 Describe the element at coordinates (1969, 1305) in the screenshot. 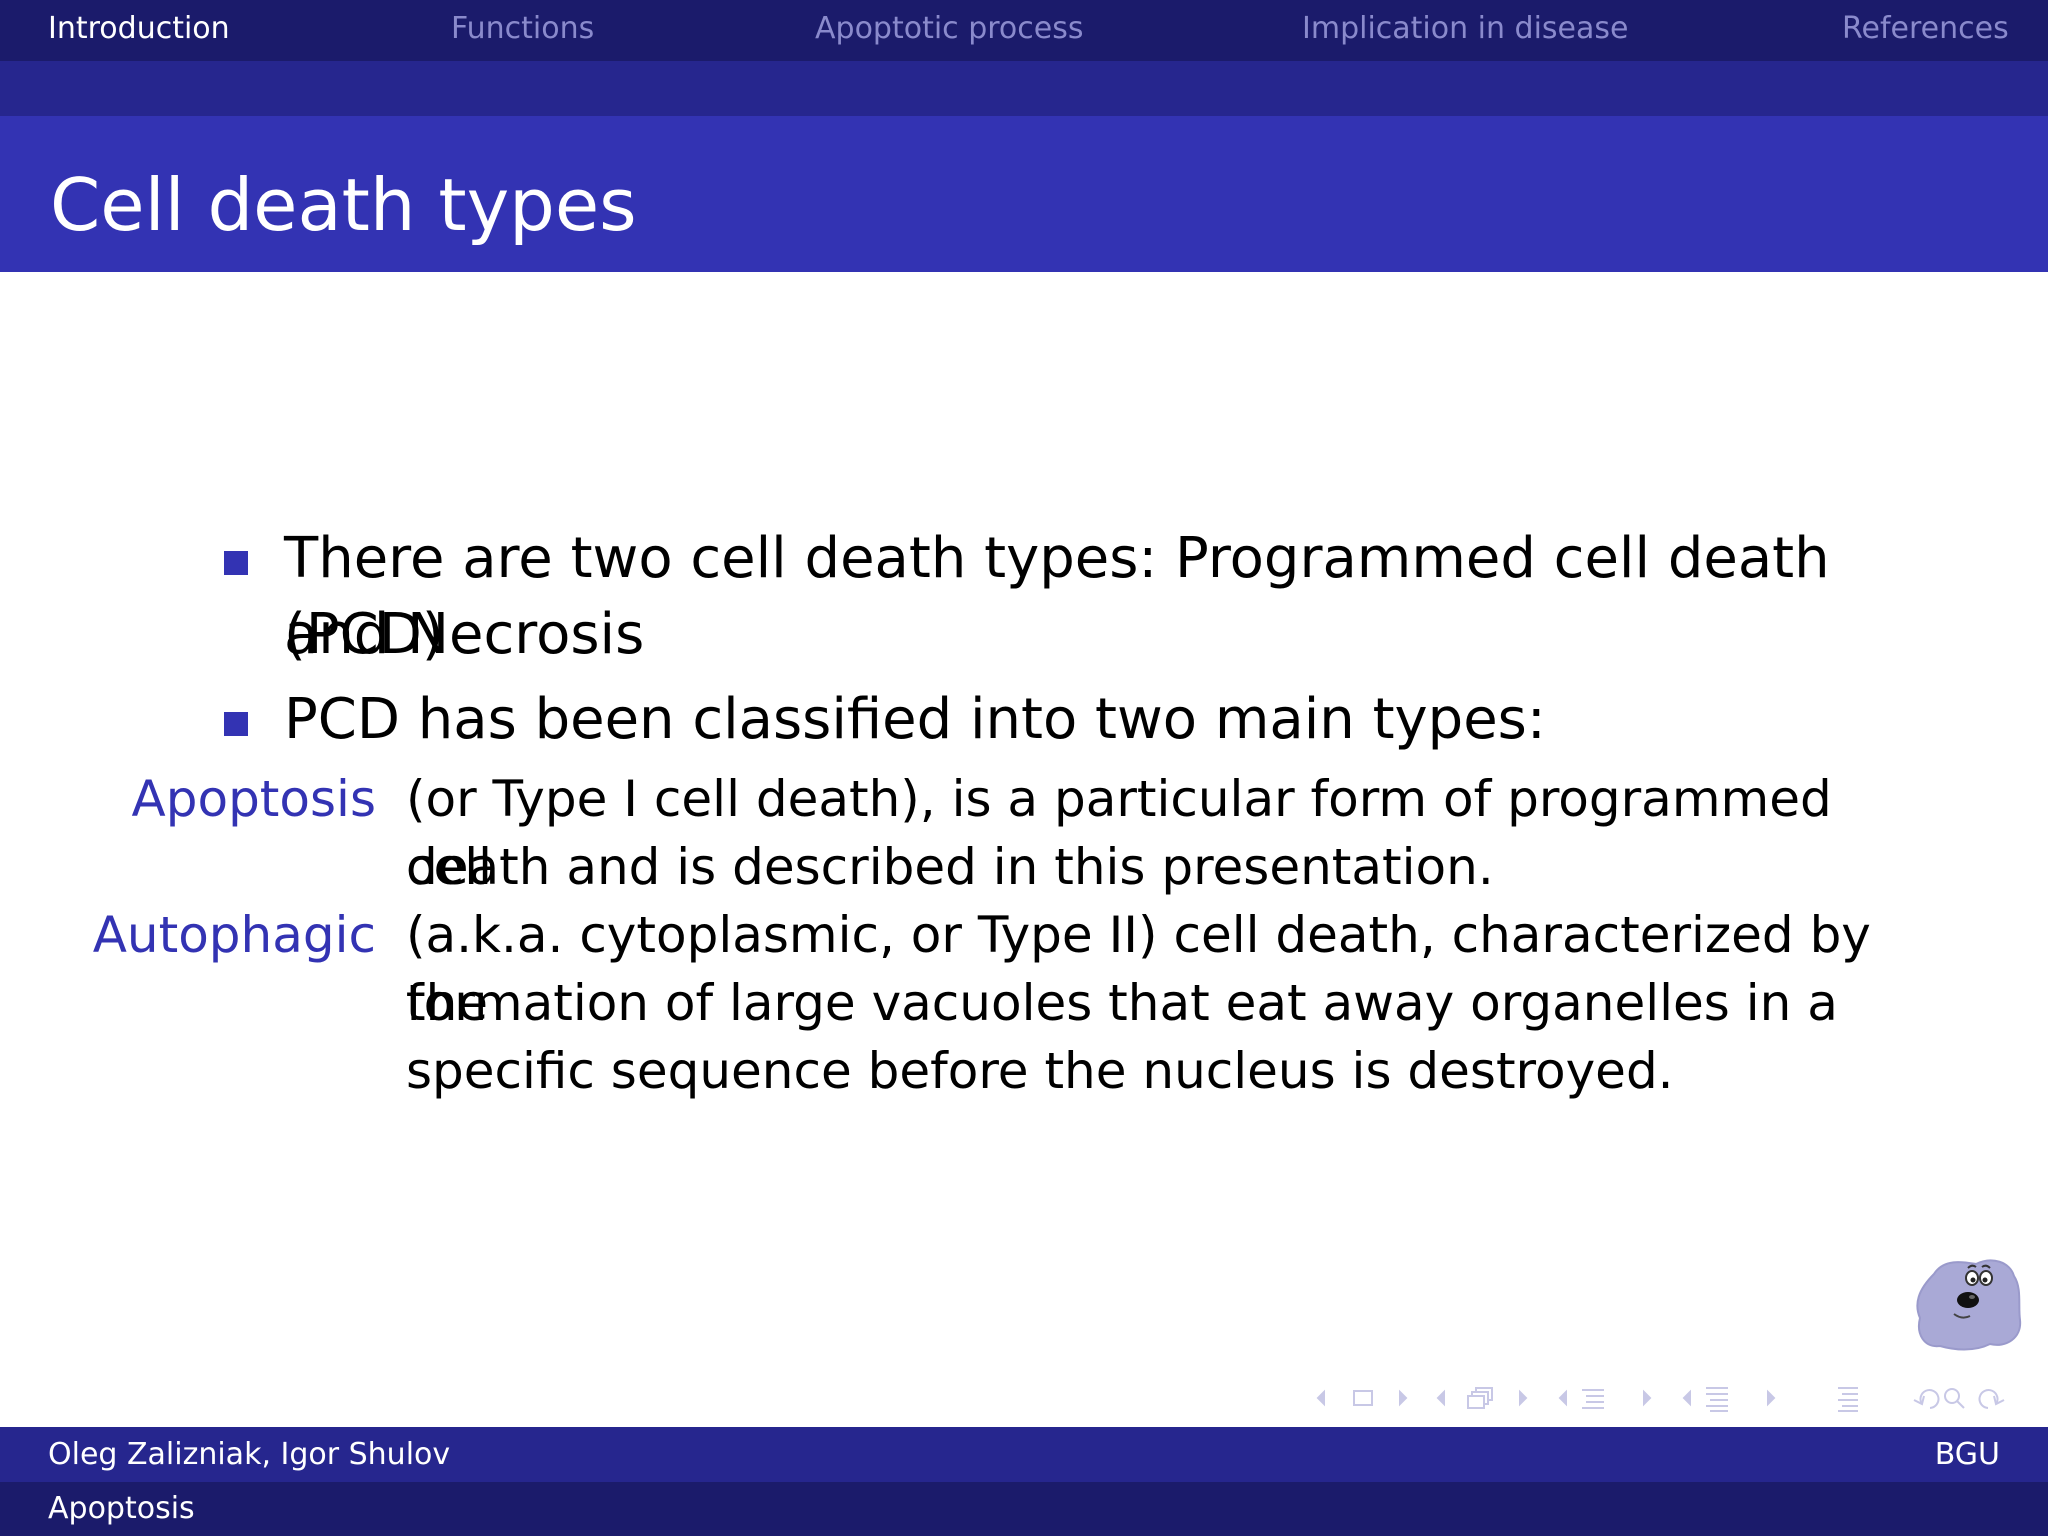

I see `blob-mascot-icon` at that location.